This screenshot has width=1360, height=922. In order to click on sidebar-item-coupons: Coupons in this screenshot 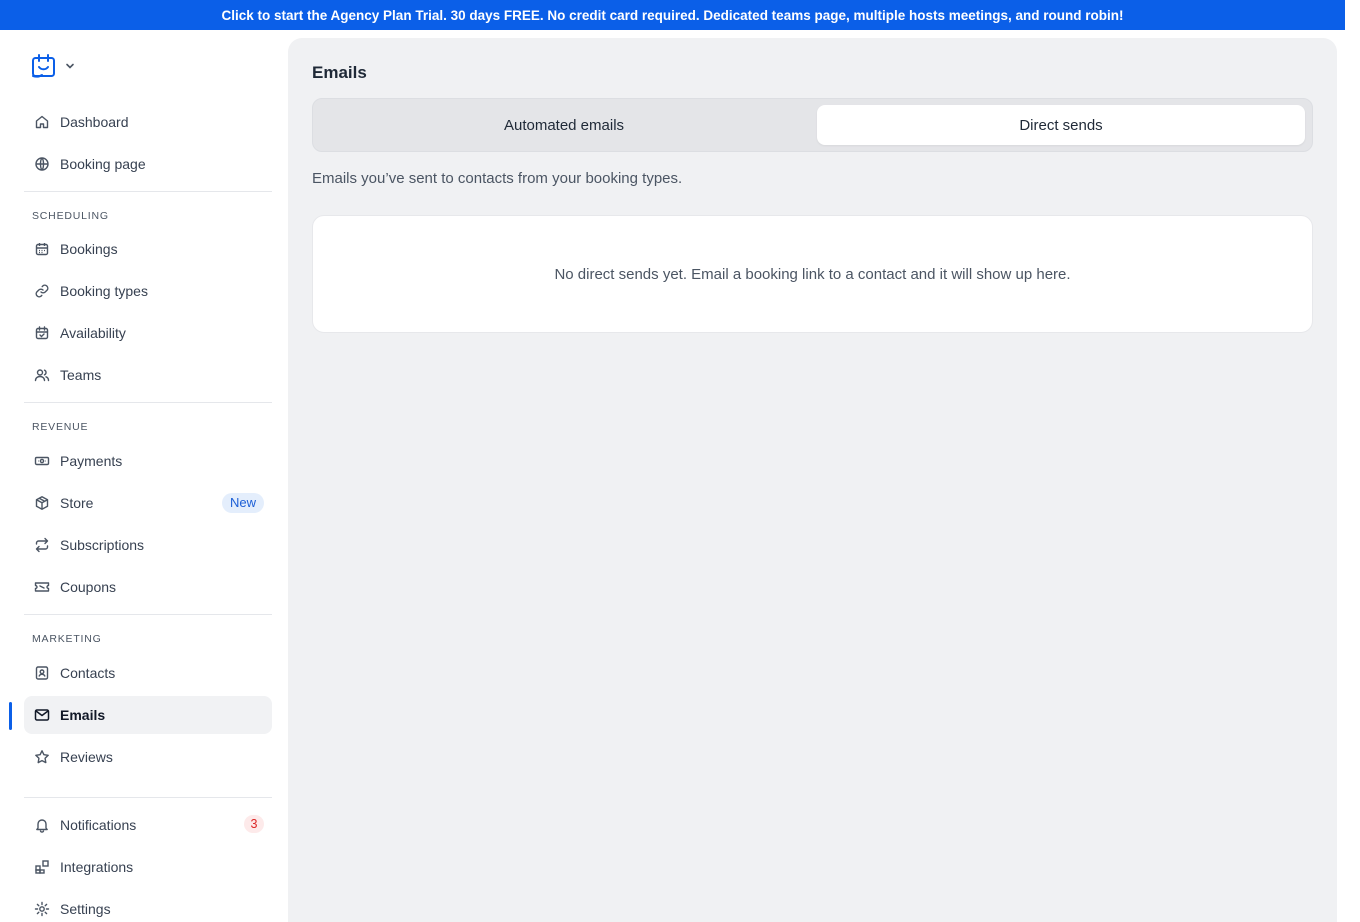, I will do `click(148, 587)`.